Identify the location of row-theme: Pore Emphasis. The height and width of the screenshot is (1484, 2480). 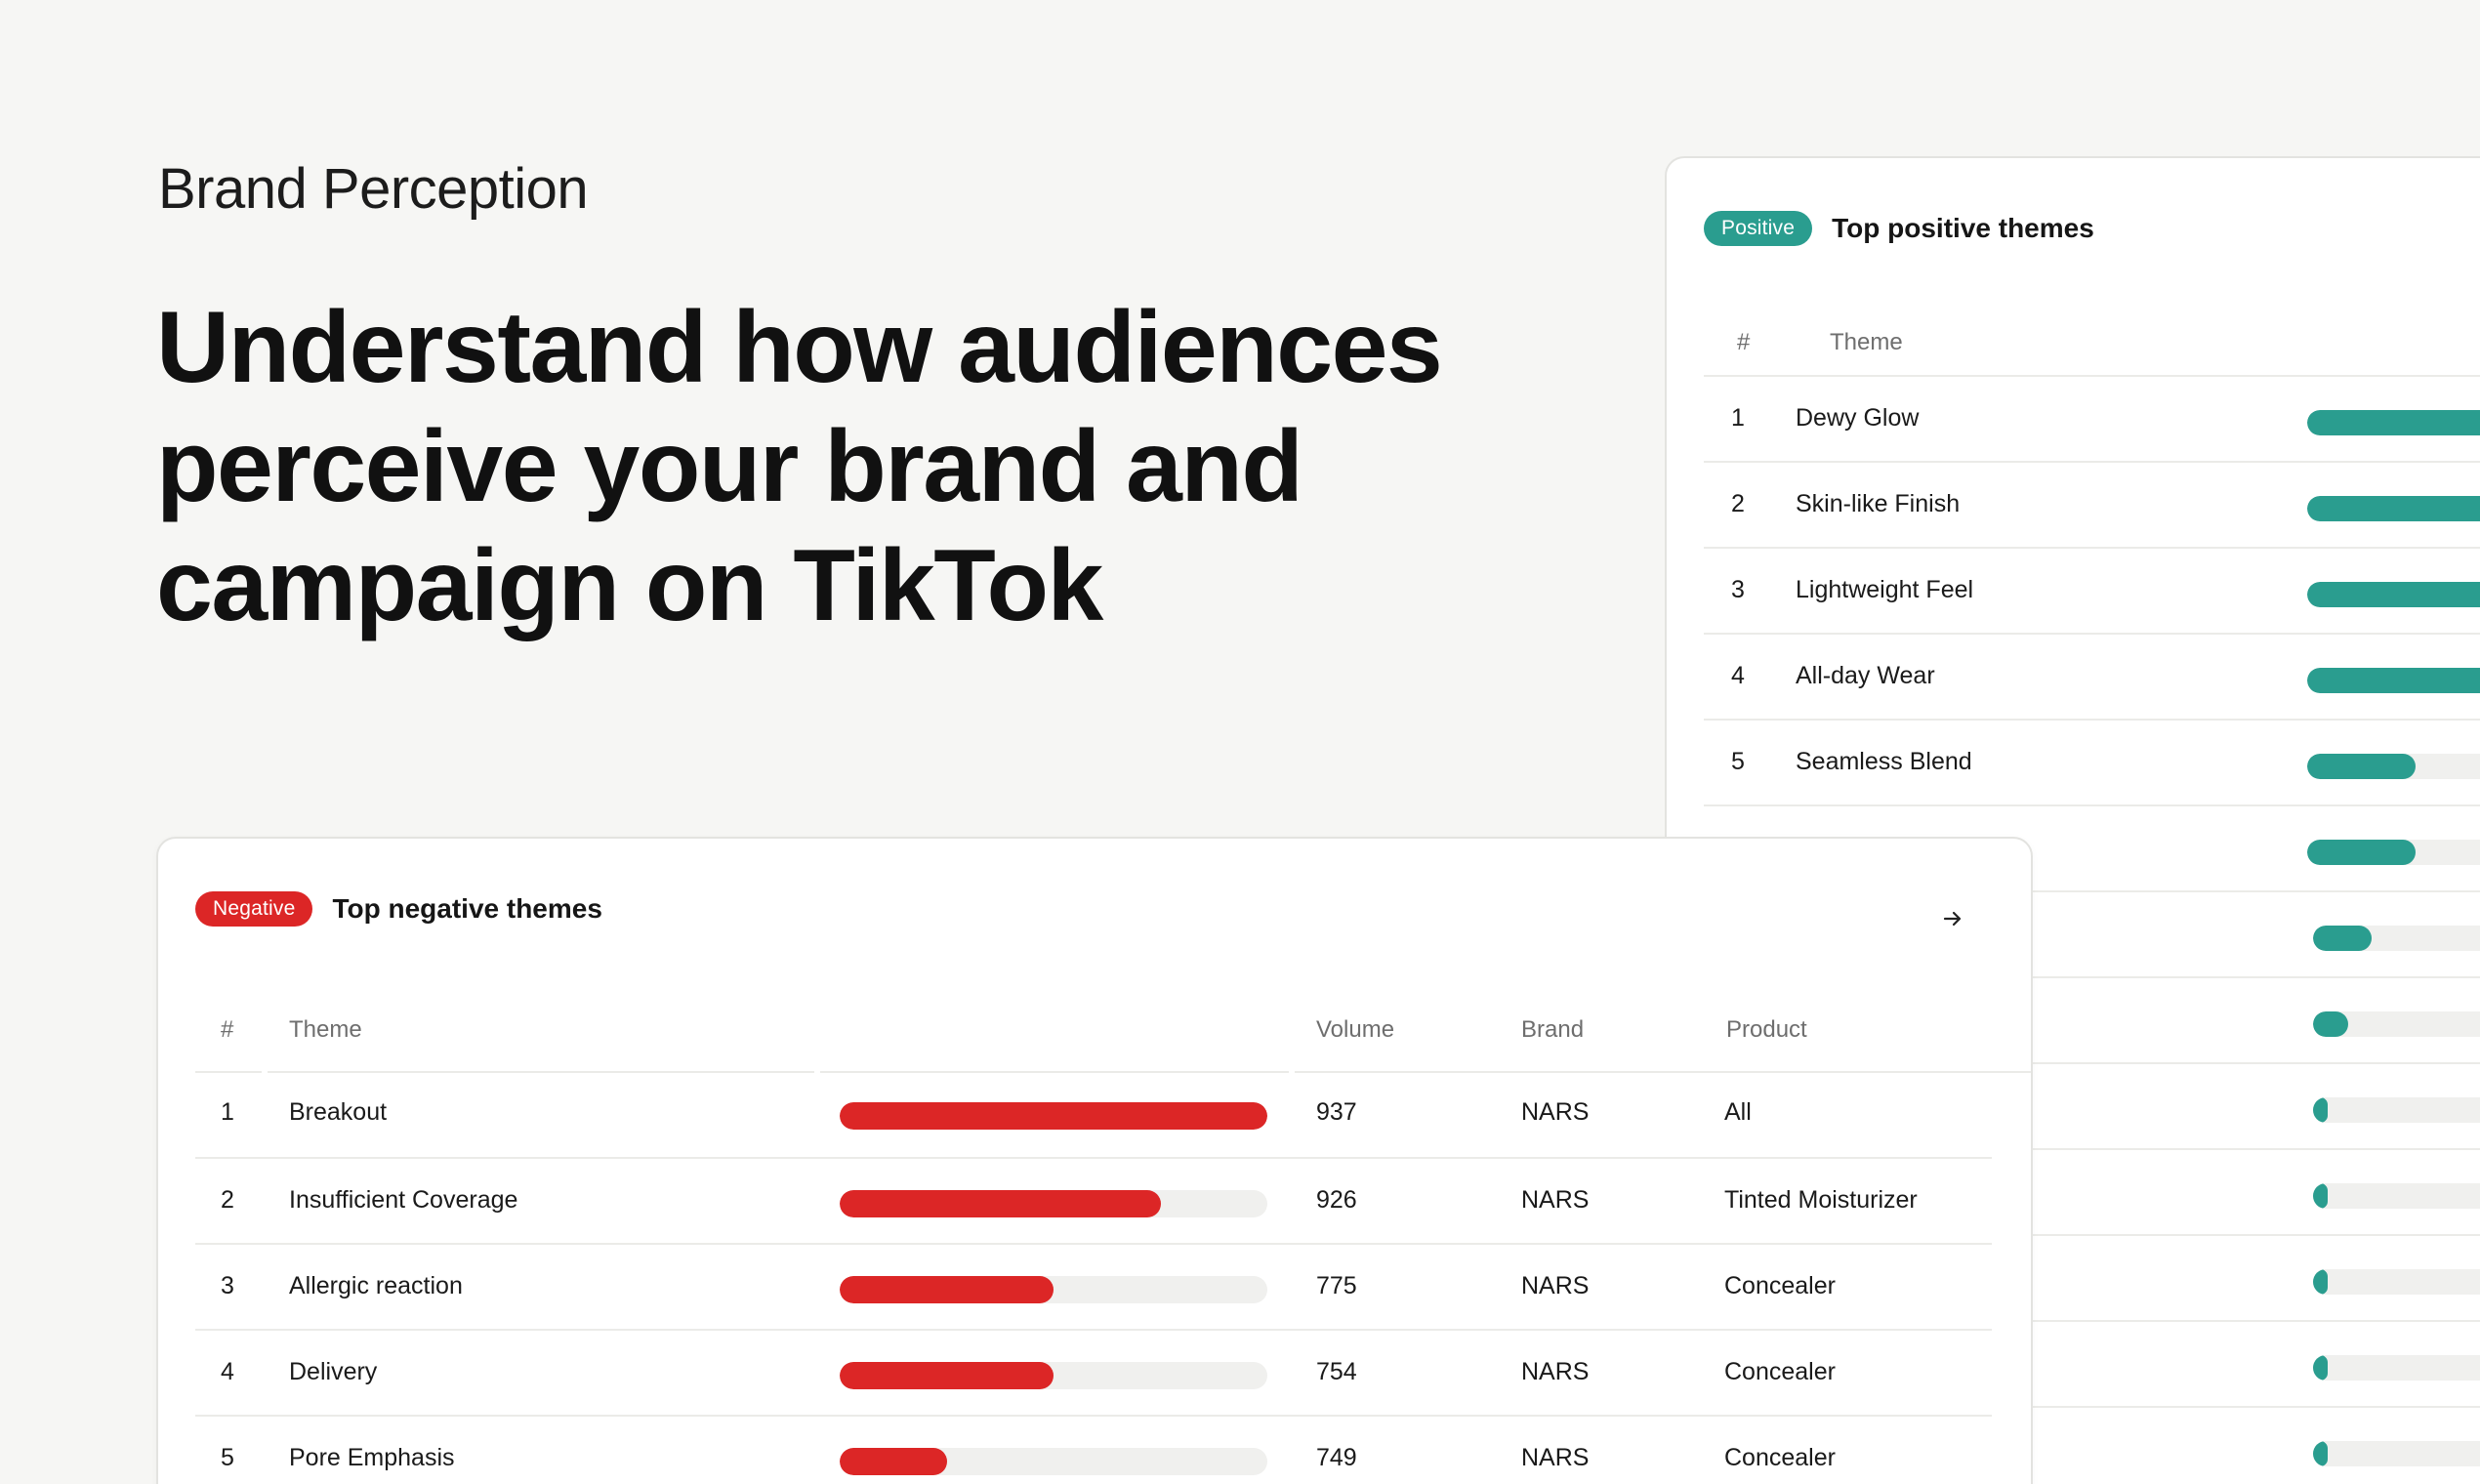
(372, 1457).